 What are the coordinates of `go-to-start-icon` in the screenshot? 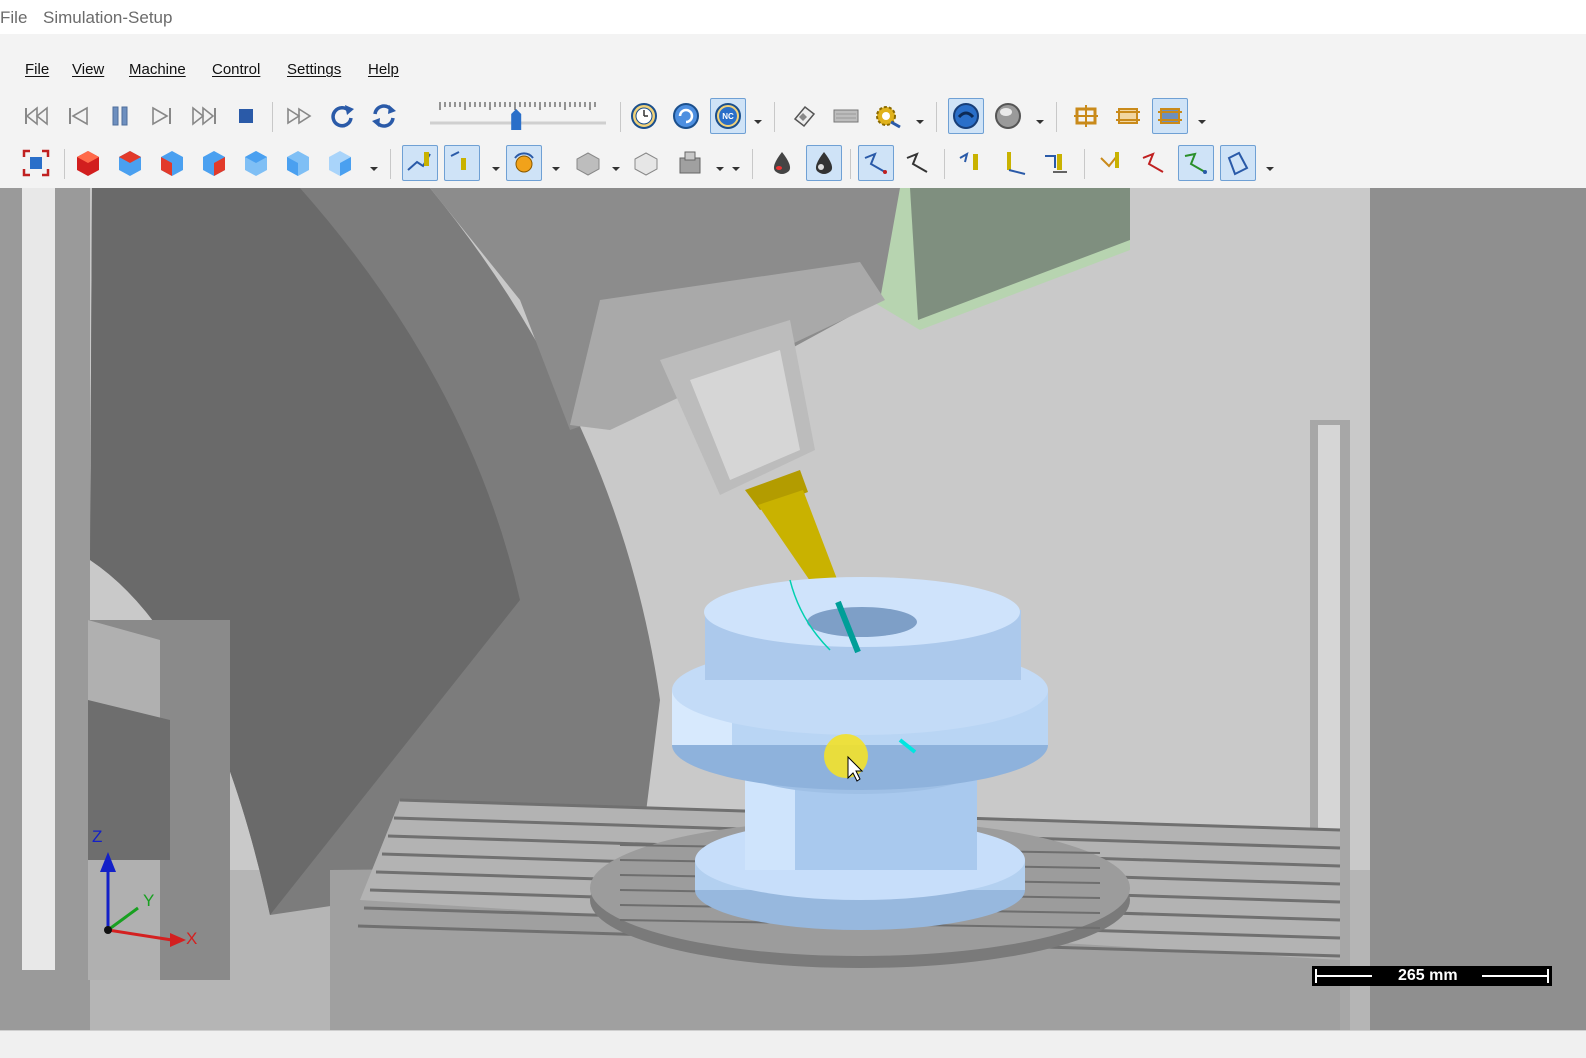 It's located at (36, 116).